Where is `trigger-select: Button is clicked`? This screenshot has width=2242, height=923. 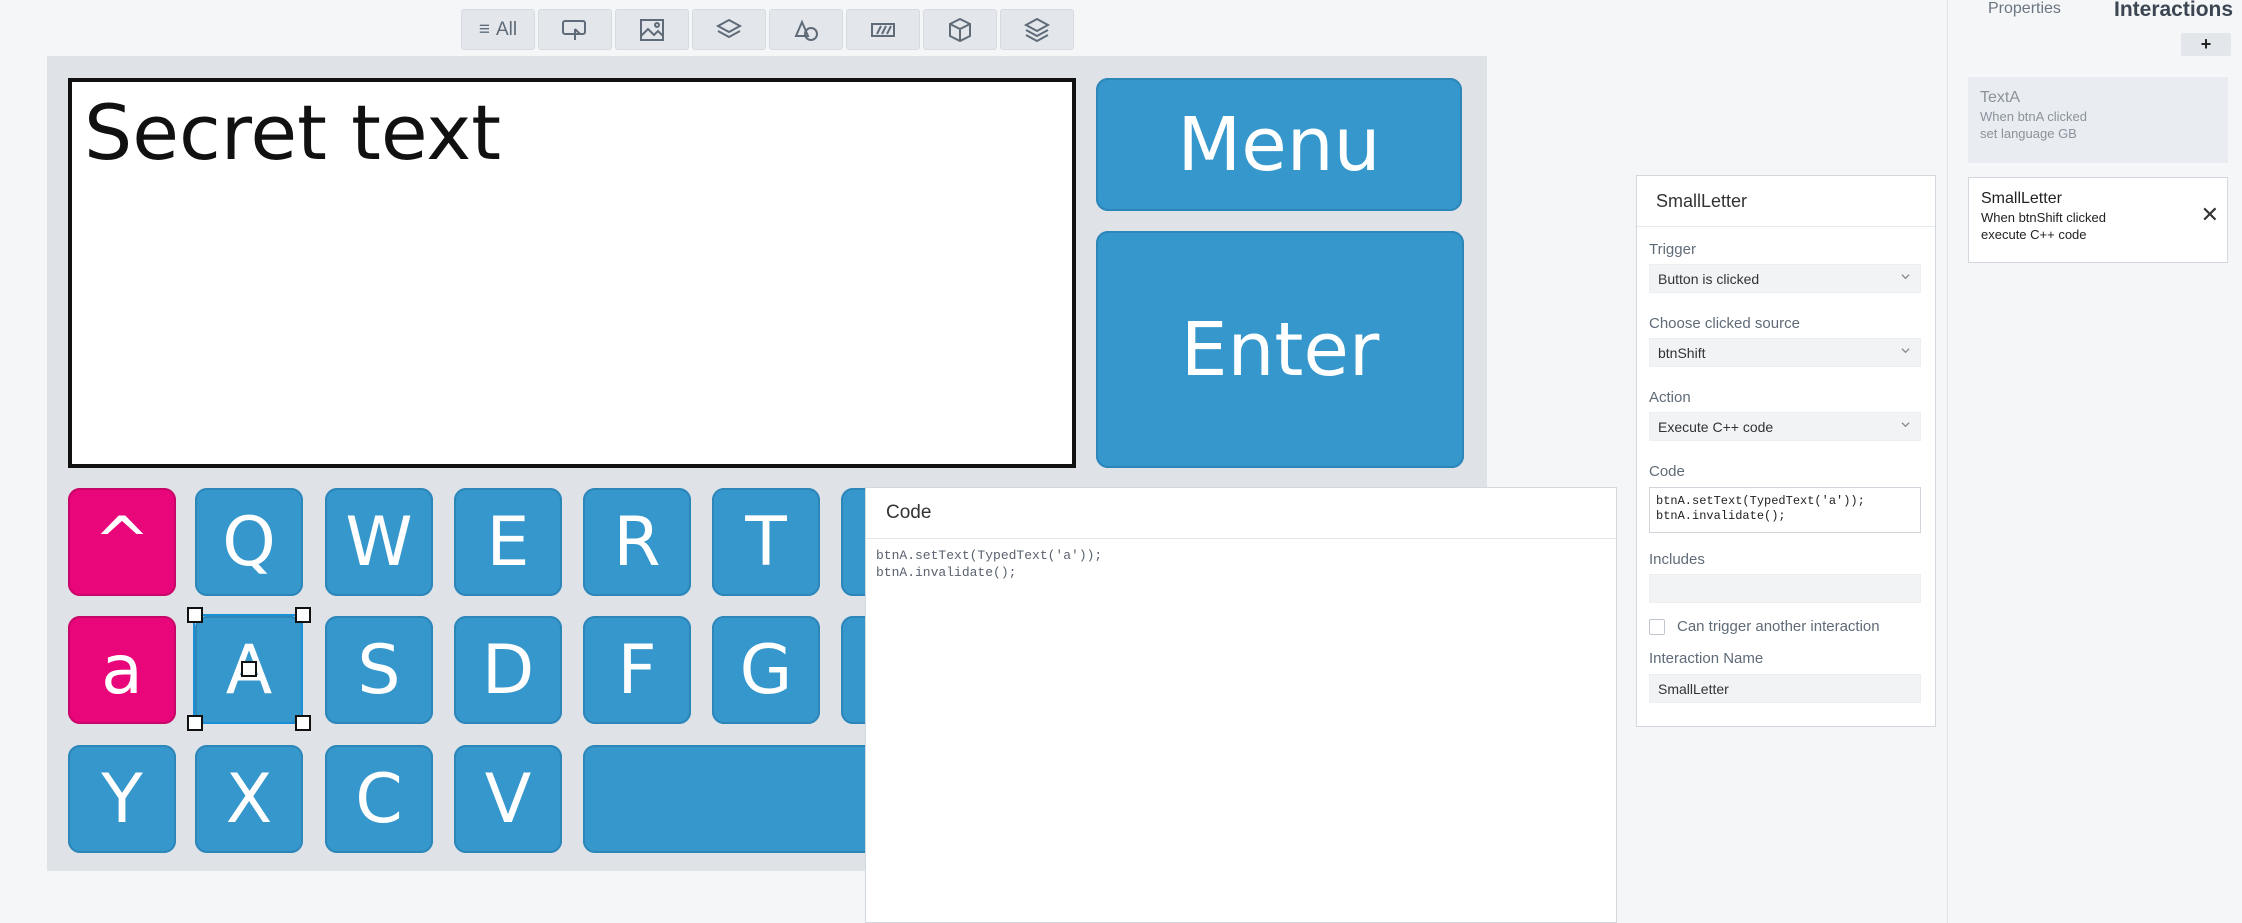 trigger-select: Button is clicked is located at coordinates (1785, 278).